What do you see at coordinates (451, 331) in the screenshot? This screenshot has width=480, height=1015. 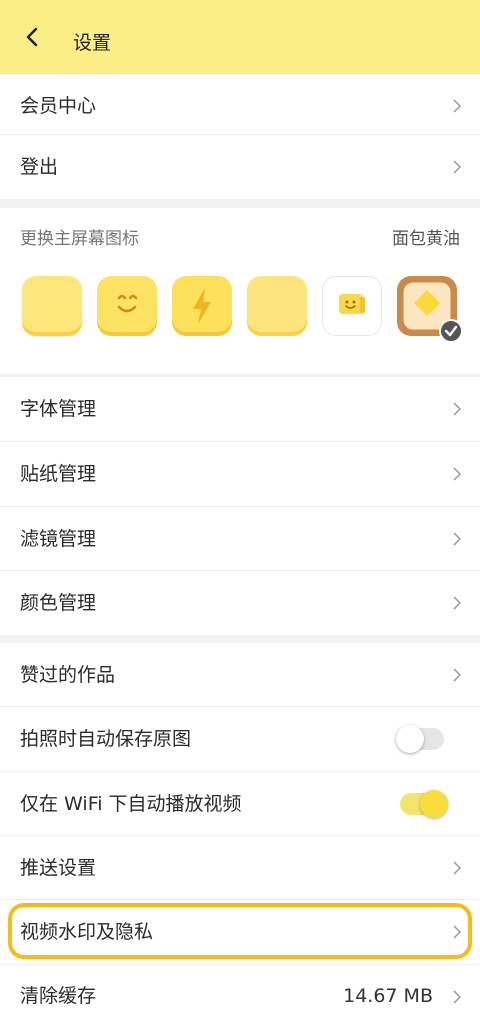 I see `check-circle-icon` at bounding box center [451, 331].